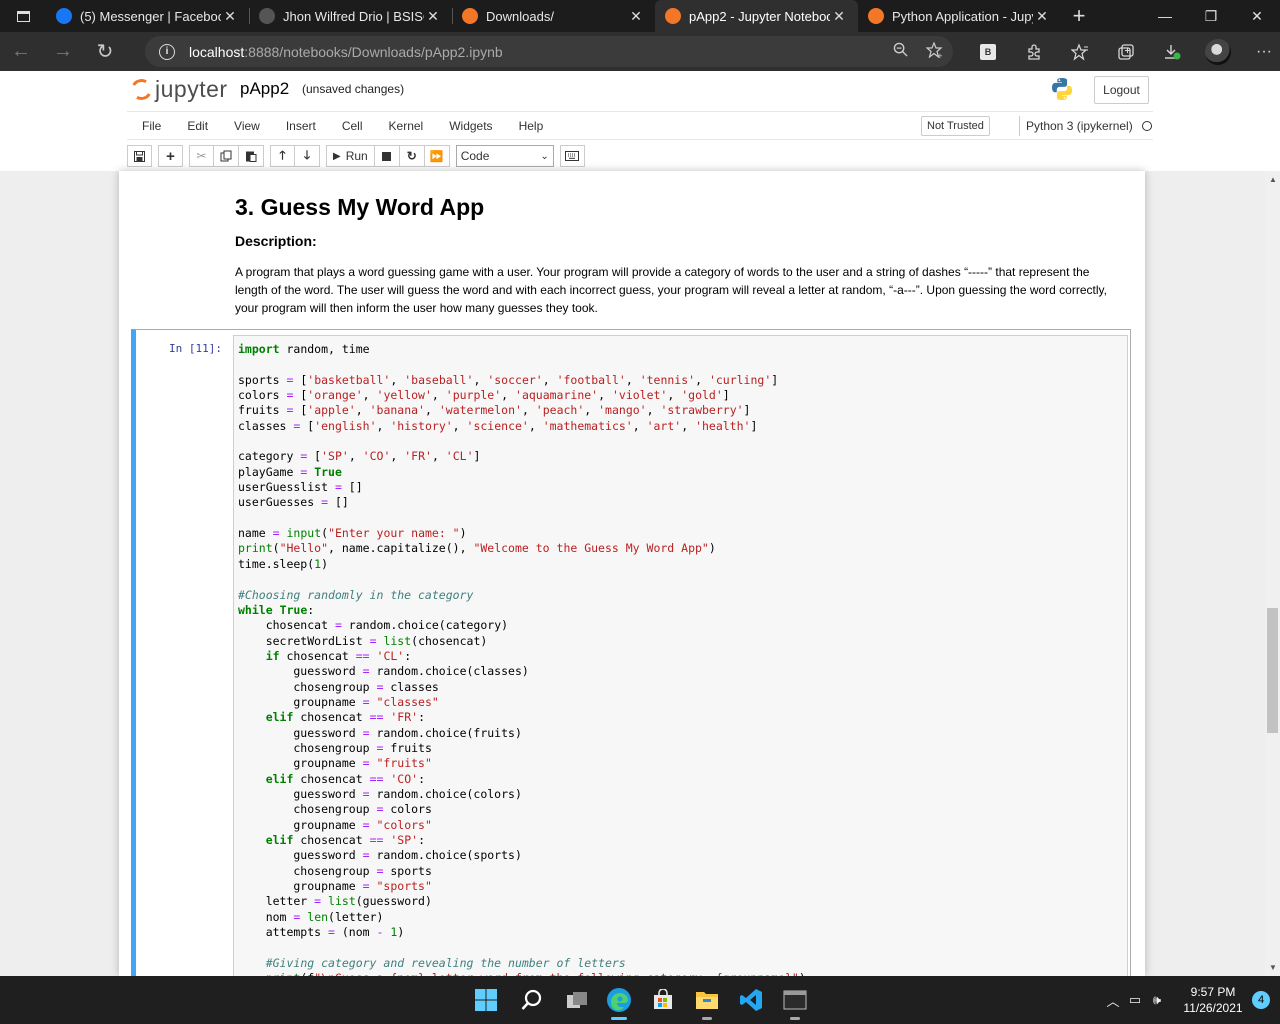 This screenshot has width=1280, height=1024. Describe the element at coordinates (201, 156) in the screenshot. I see `cut-button: ✂` at that location.